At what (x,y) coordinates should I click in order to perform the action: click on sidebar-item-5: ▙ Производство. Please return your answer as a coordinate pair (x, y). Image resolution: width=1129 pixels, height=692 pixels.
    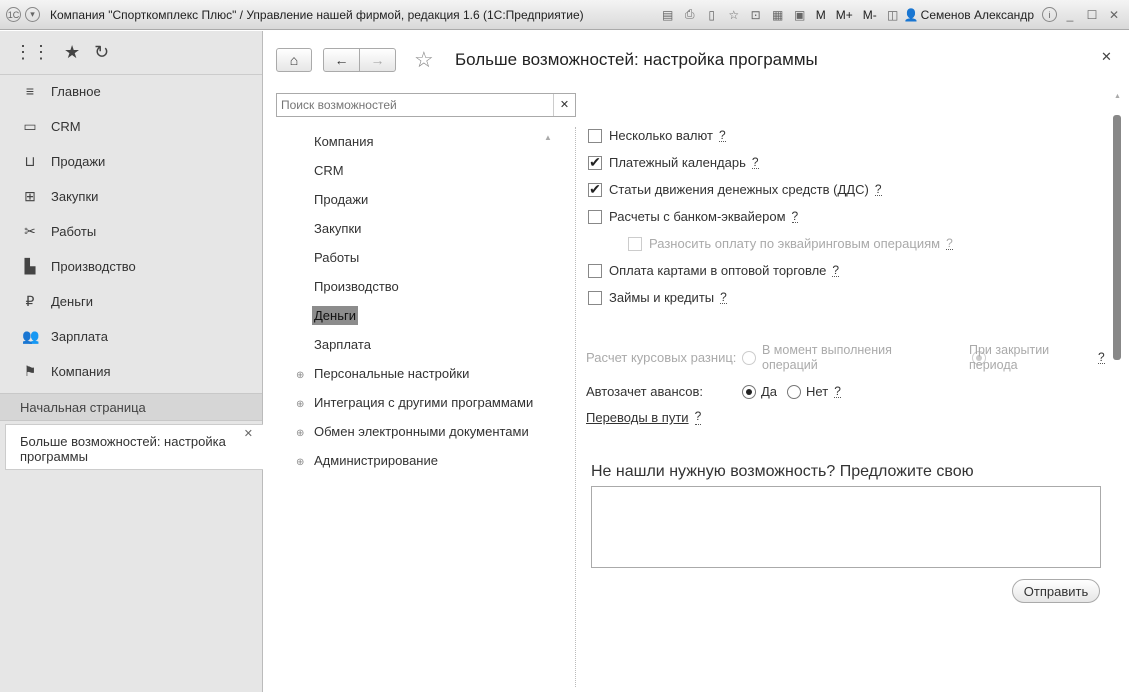
    Looking at the image, I should click on (131, 266).